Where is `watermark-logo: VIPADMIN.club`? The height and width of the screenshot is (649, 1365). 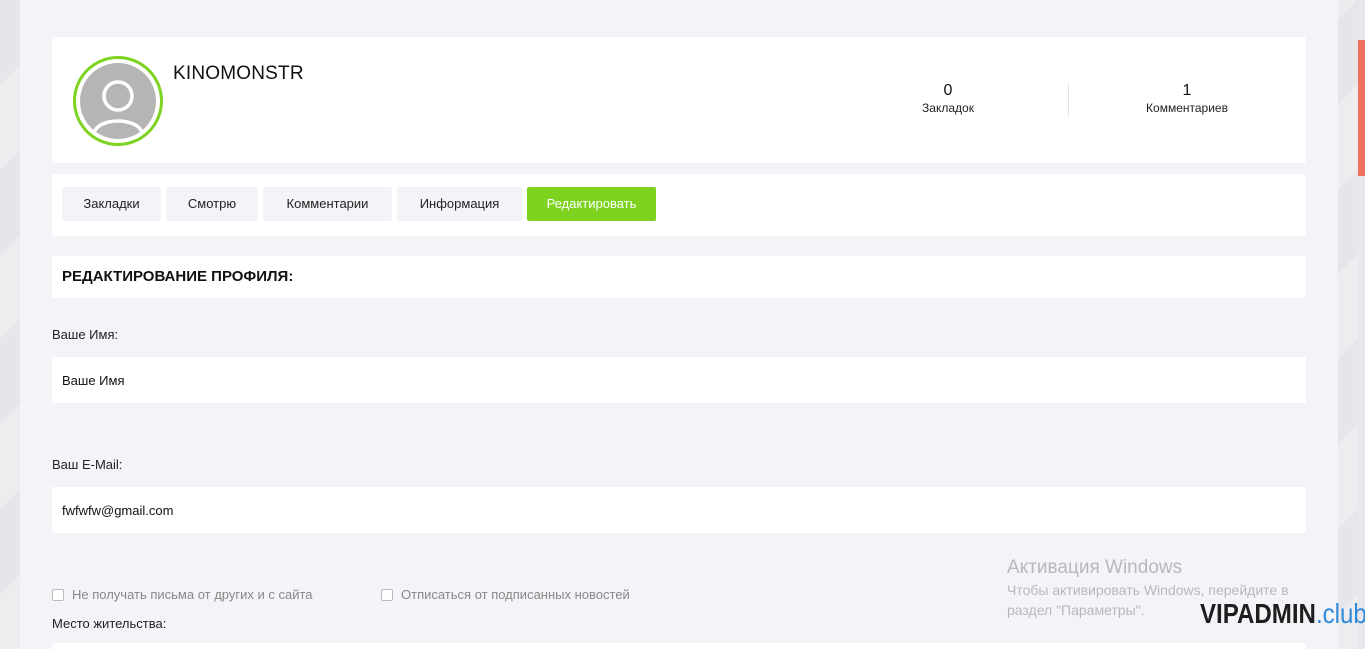 watermark-logo: VIPADMIN.club is located at coordinates (1282, 614).